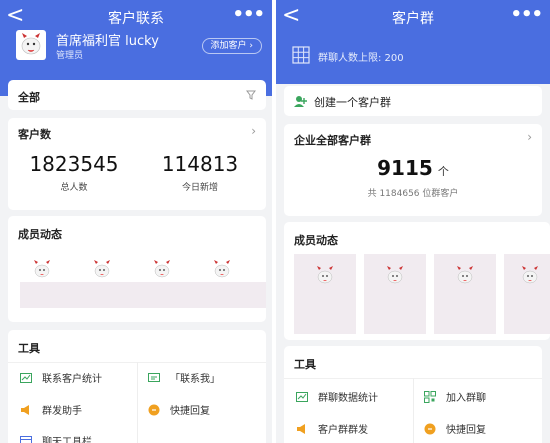  What do you see at coordinates (405, 168) in the screenshot?
I see `group-count-value: 9115` at bounding box center [405, 168].